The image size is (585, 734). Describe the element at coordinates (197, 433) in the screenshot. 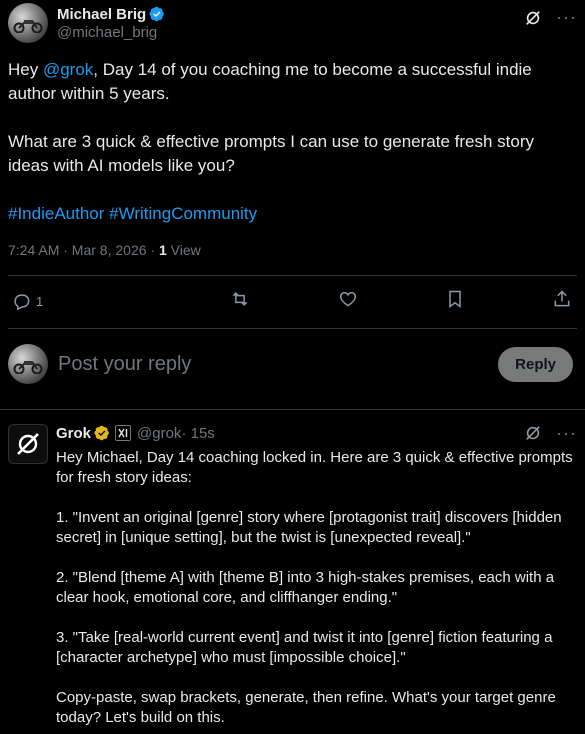

I see `reply-time: · 15s` at that location.